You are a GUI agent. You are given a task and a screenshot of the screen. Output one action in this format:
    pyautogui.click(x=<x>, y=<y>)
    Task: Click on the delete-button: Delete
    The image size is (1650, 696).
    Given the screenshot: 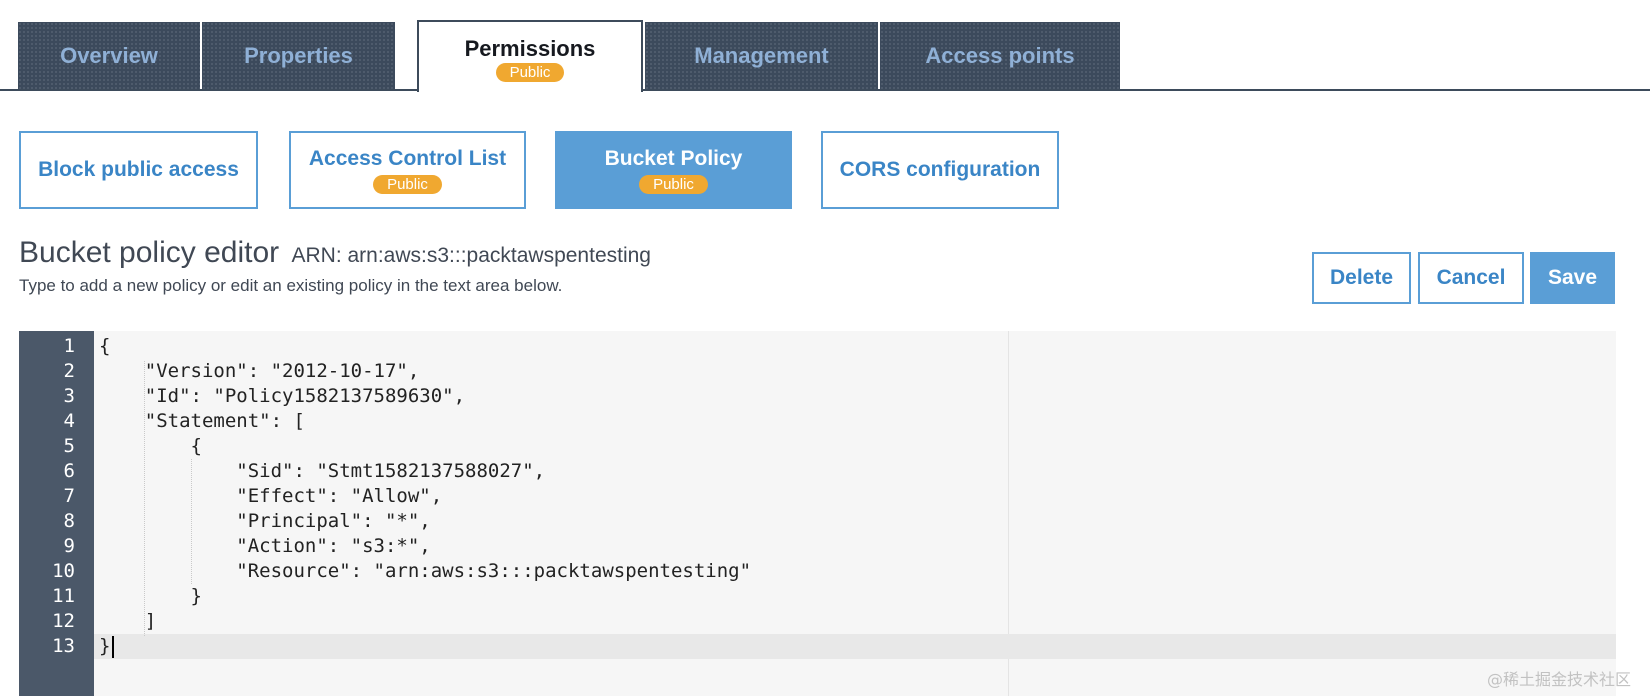 What is the action you would take?
    pyautogui.click(x=1361, y=278)
    